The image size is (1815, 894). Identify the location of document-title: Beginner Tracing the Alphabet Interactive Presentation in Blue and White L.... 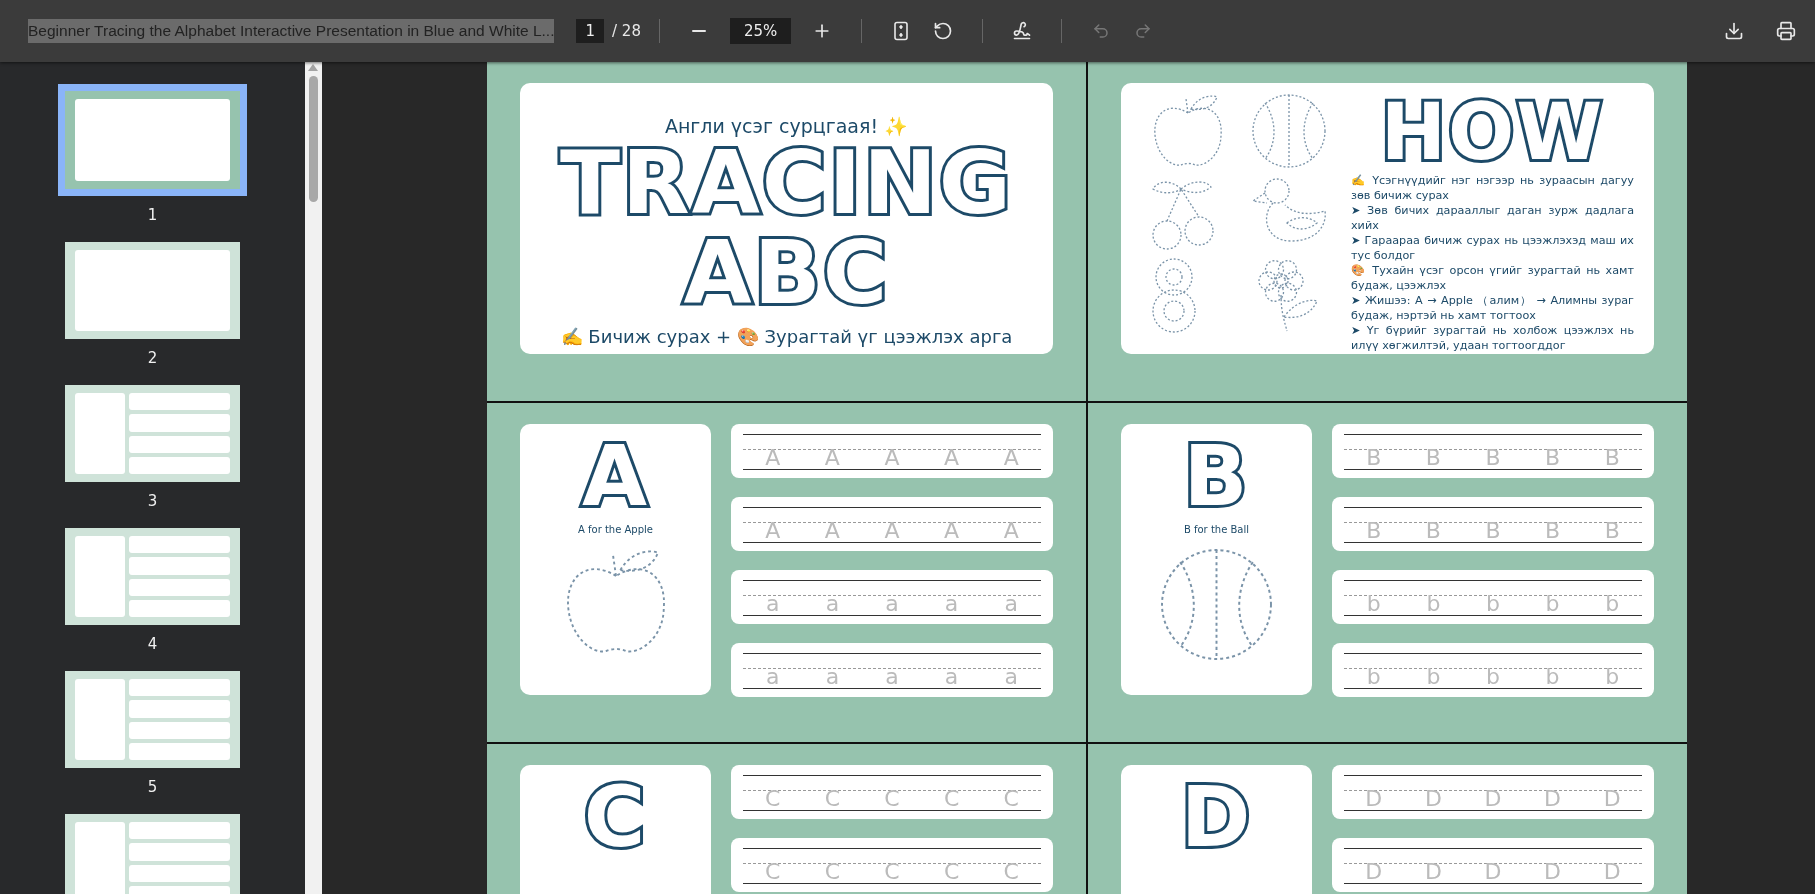
(291, 31).